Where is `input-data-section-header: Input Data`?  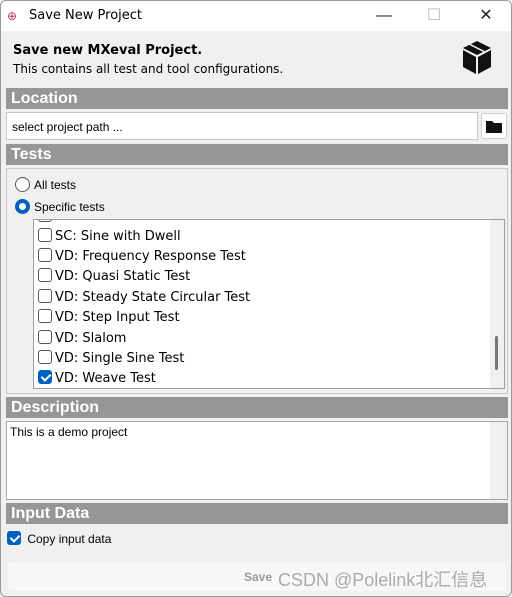
input-data-section-header: Input Data is located at coordinates (257, 513).